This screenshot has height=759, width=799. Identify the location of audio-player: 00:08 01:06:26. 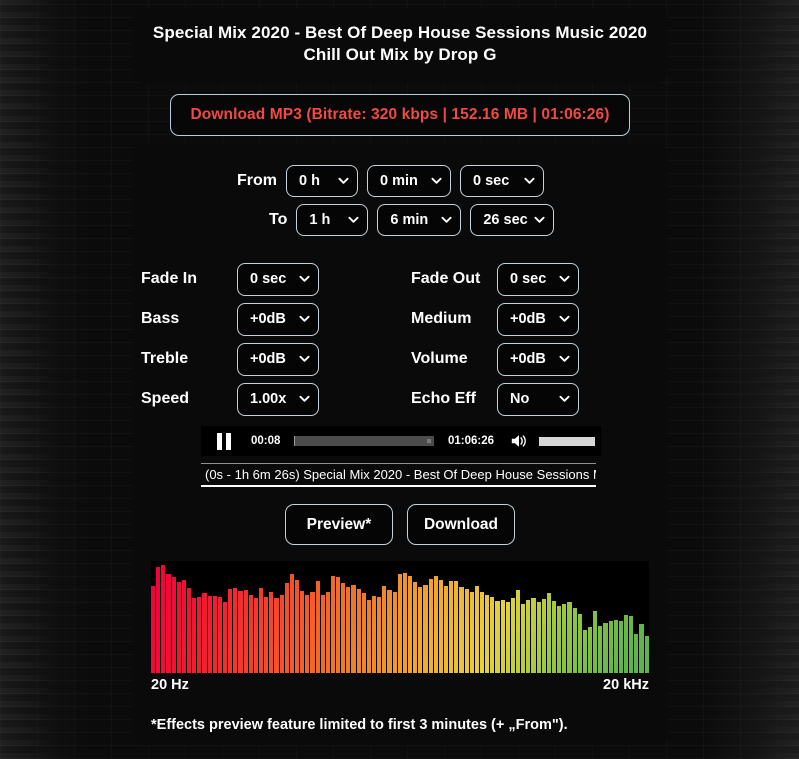
(401, 441).